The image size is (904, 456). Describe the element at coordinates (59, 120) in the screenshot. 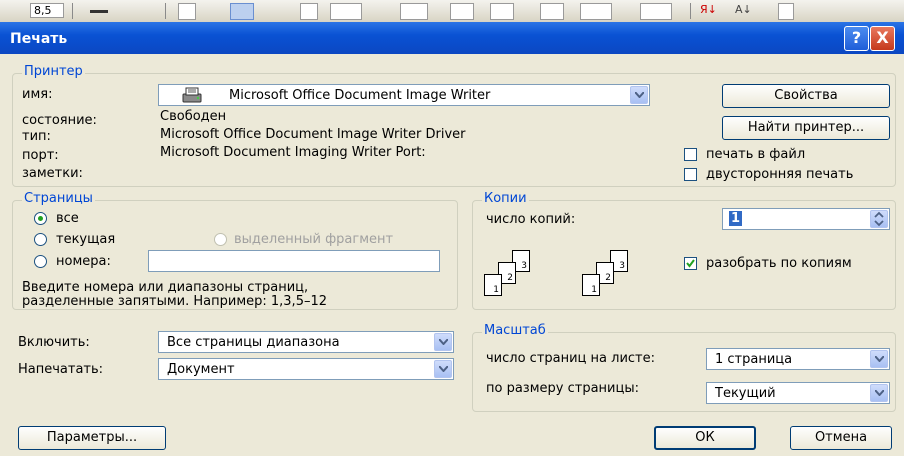

I see `printer-status-label: состояние:` at that location.